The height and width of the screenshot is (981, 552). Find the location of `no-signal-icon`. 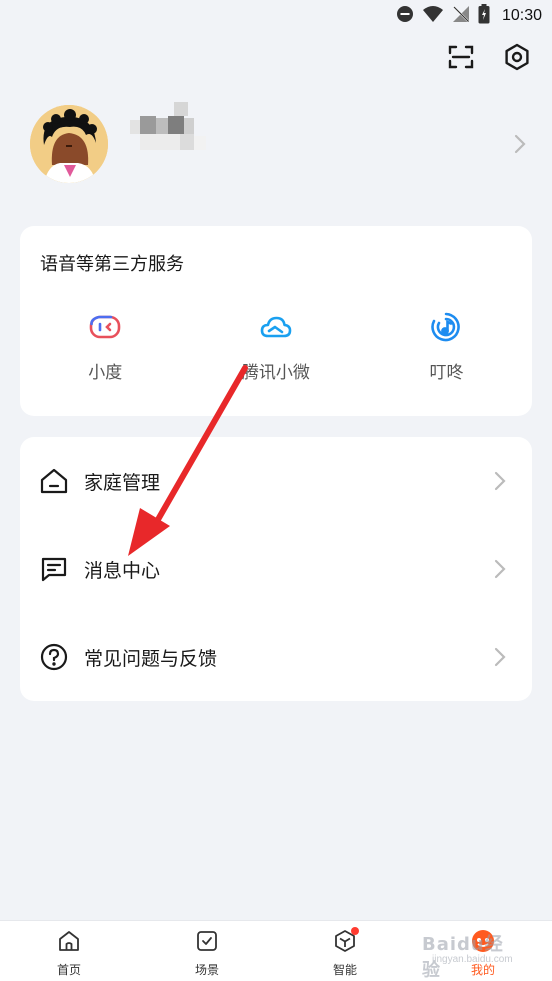

no-signal-icon is located at coordinates (461, 16).